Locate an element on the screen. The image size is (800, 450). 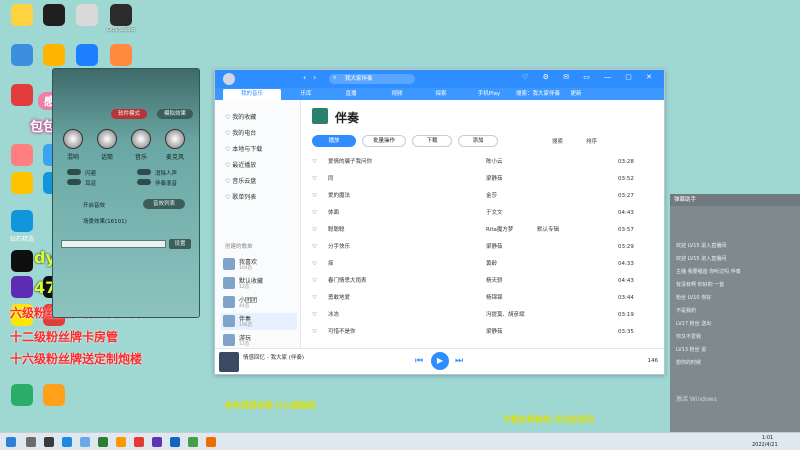
sidebar-item: ♡ 最近播放 is located at coordinates (240, 164).